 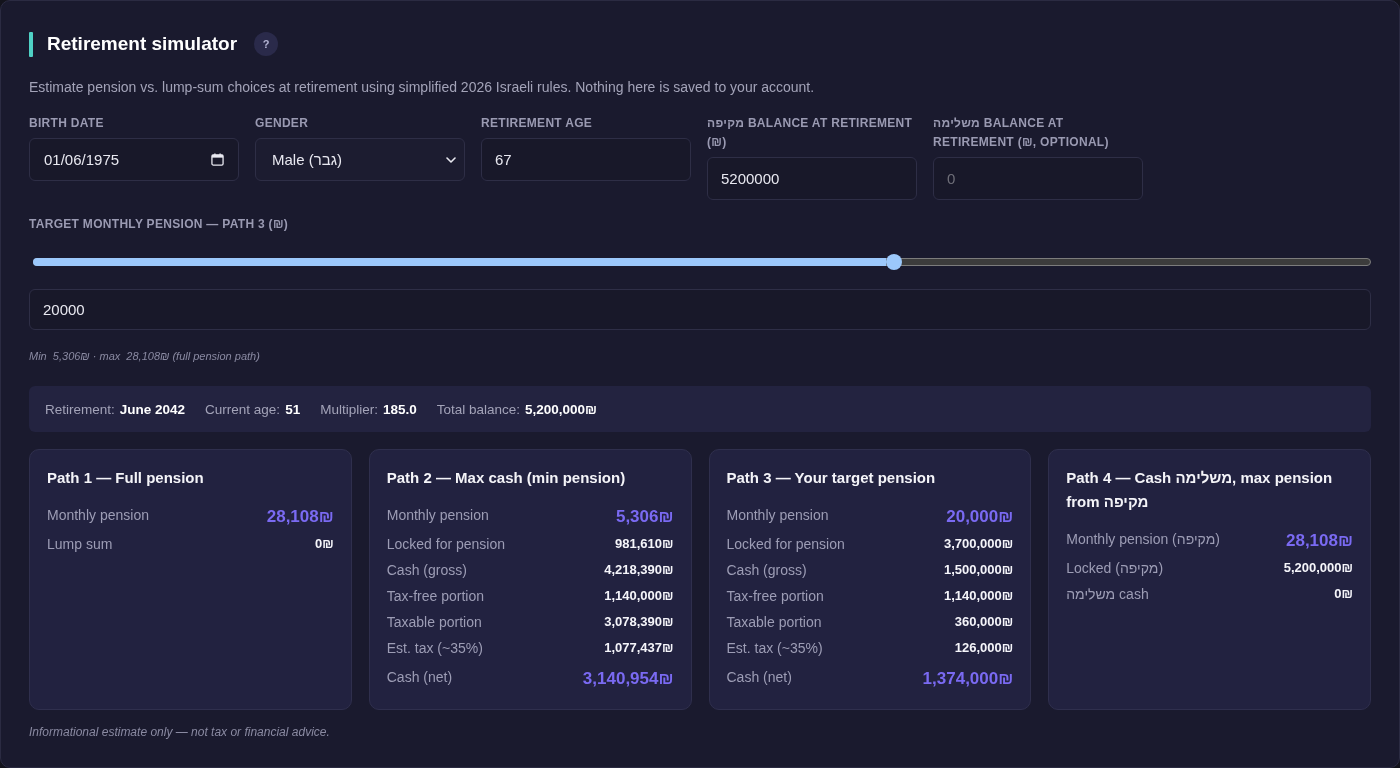 I want to click on row-value: 5,200,000₪, so click(x=1318, y=568).